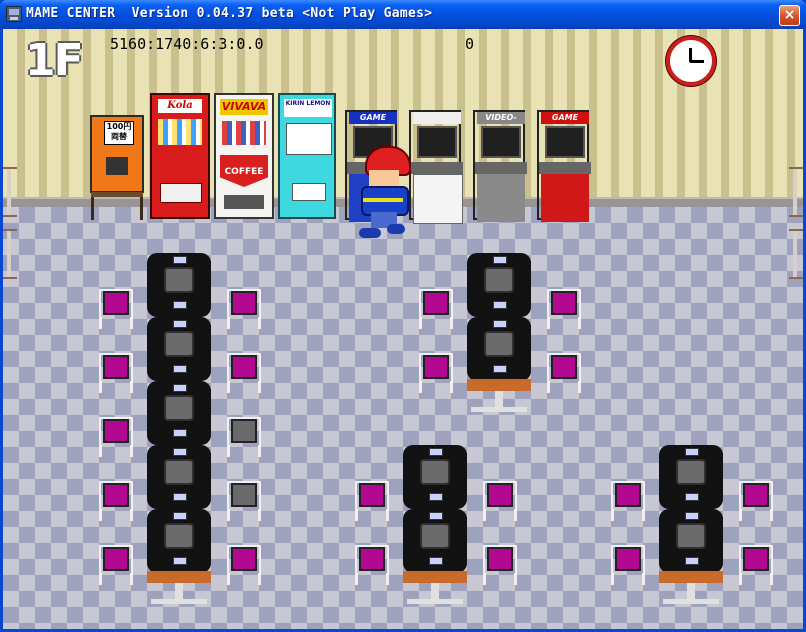 This screenshot has width=806, height=632. Describe the element at coordinates (501, 123) in the screenshot. I see `arcade-marquee: VIDEO-GAME` at that location.